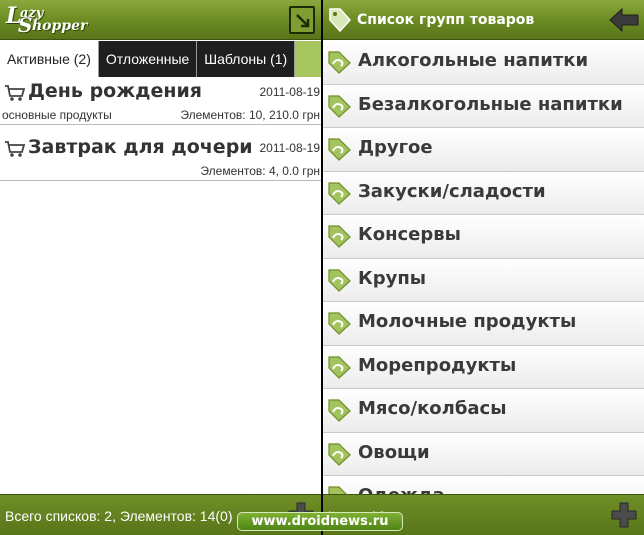 This screenshot has width=644, height=535. Describe the element at coordinates (250, 115) in the screenshot. I see `list-count: Элементов: 10, 210.0 грн` at that location.